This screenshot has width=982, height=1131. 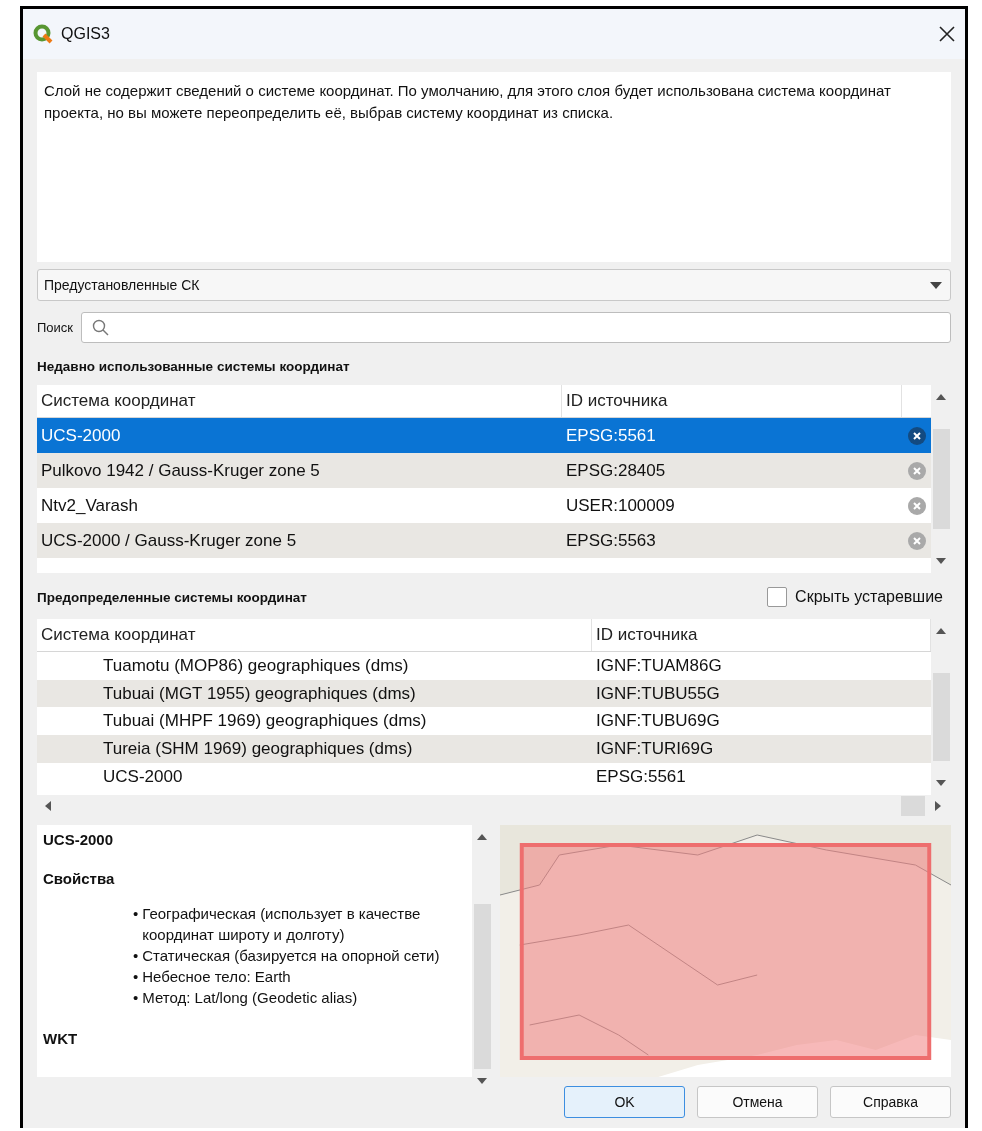 What do you see at coordinates (256, 665) in the screenshot?
I see `table-cell-text: Tuamotu (MOP86) geographiques (dms)` at bounding box center [256, 665].